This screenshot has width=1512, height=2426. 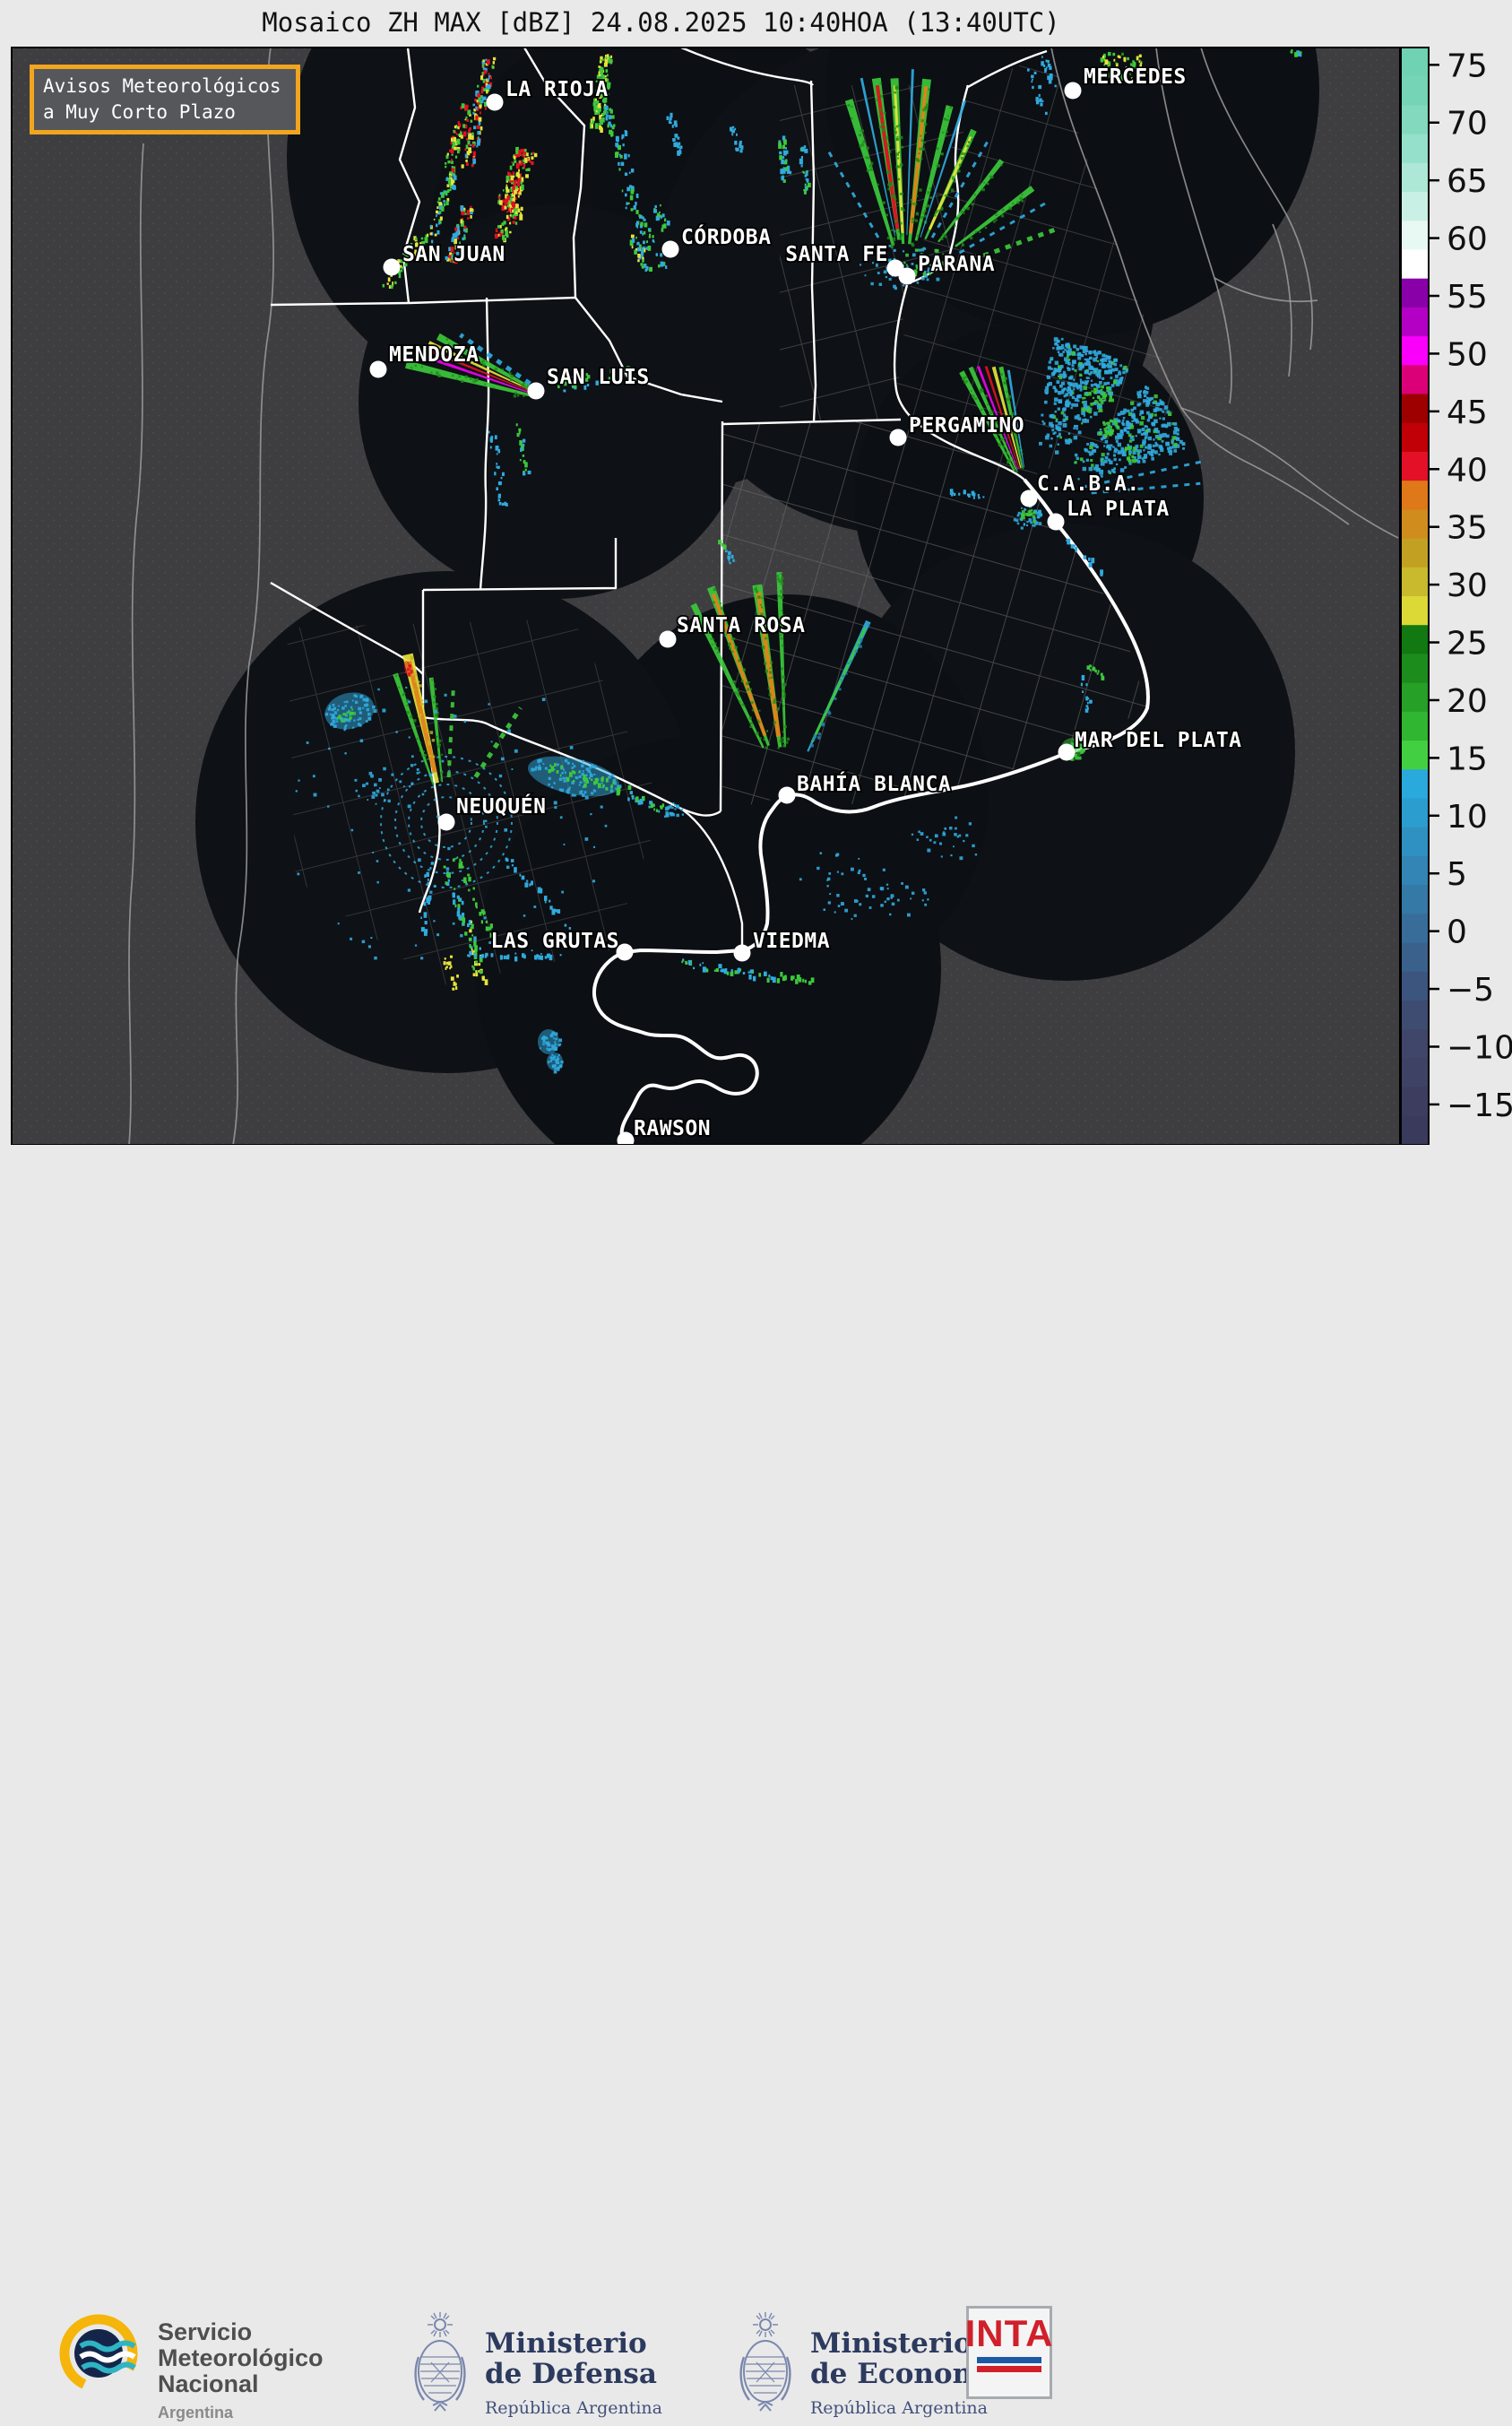 I want to click on warning-banner: Avisos Meteorológicos a Muy Corto Plazo, so click(x=165, y=99).